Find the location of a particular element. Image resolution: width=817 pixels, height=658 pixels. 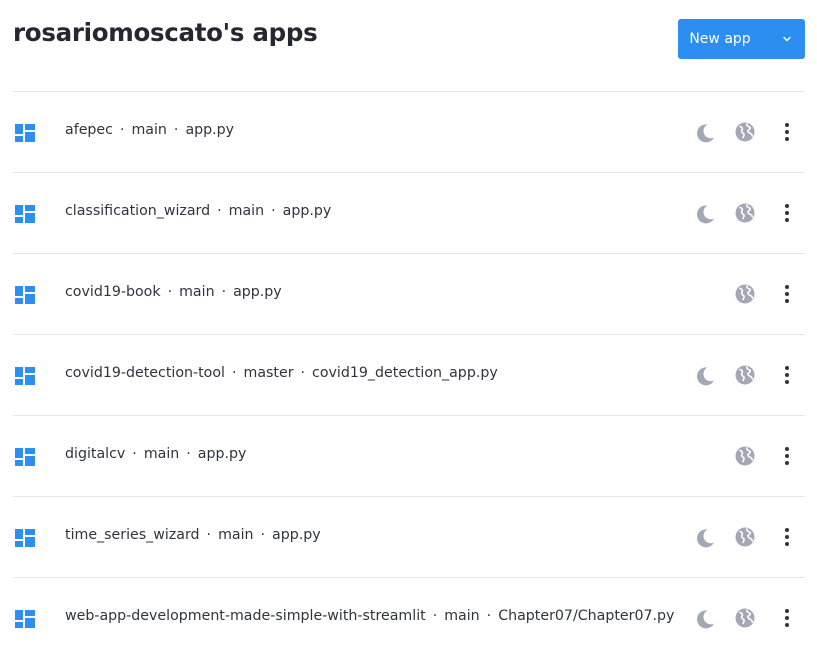

app-path: afepec · main · app.py is located at coordinates (149, 130).